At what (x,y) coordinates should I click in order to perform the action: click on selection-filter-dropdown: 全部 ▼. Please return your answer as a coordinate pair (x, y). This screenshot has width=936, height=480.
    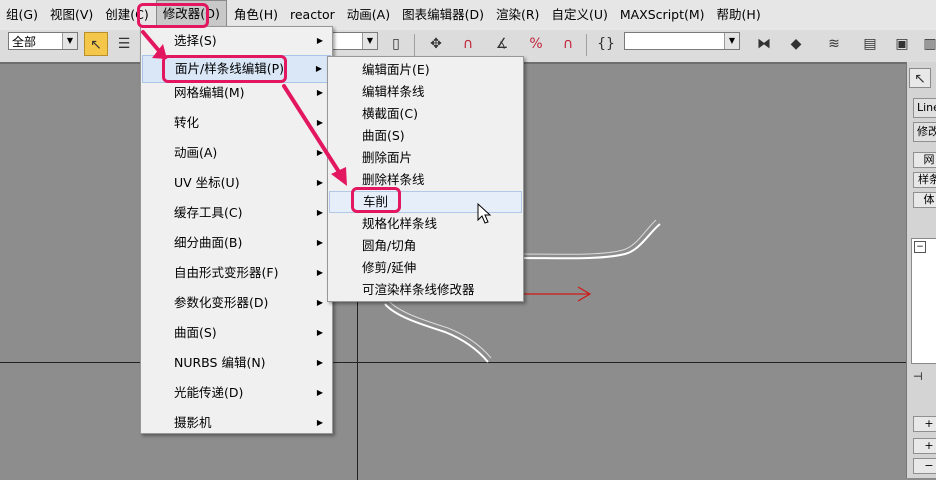
    Looking at the image, I should click on (43, 41).